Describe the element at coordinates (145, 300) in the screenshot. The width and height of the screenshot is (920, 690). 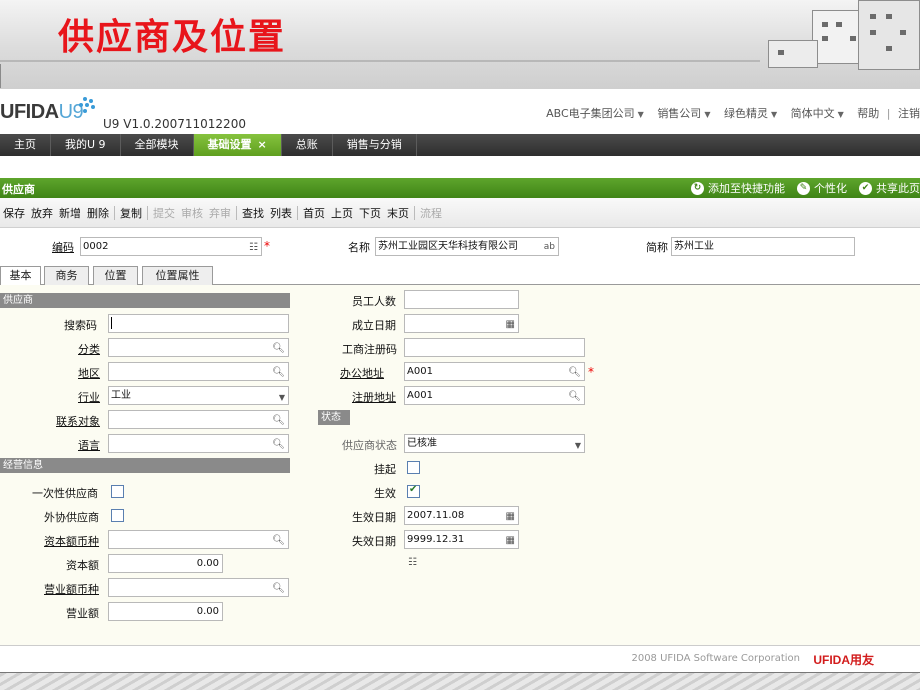
I see `section-supplier: 供应商` at that location.